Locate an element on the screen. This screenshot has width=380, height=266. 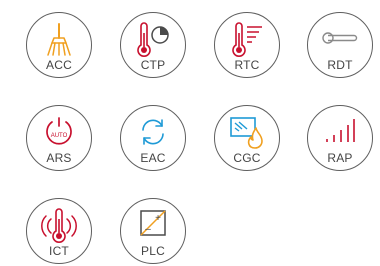
badge-label-rdt: RDT is located at coordinates (340, 65).